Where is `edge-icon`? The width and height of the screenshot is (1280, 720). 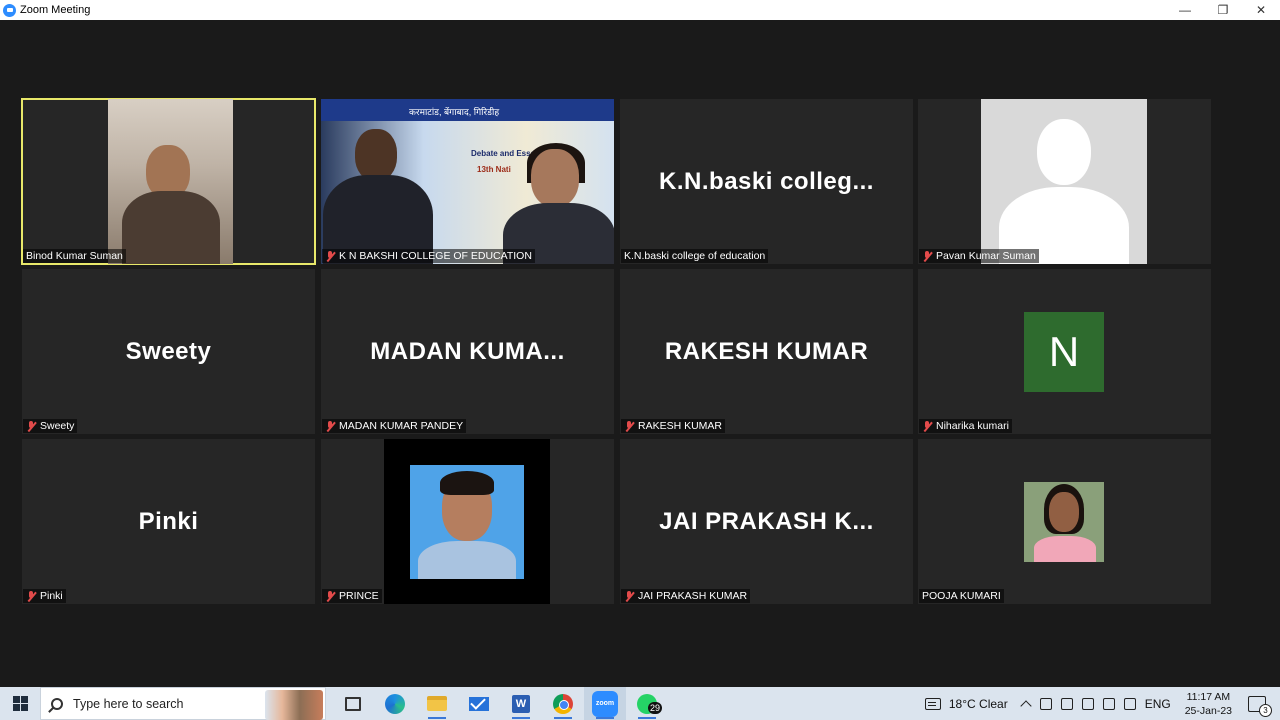
edge-icon is located at coordinates (395, 703).